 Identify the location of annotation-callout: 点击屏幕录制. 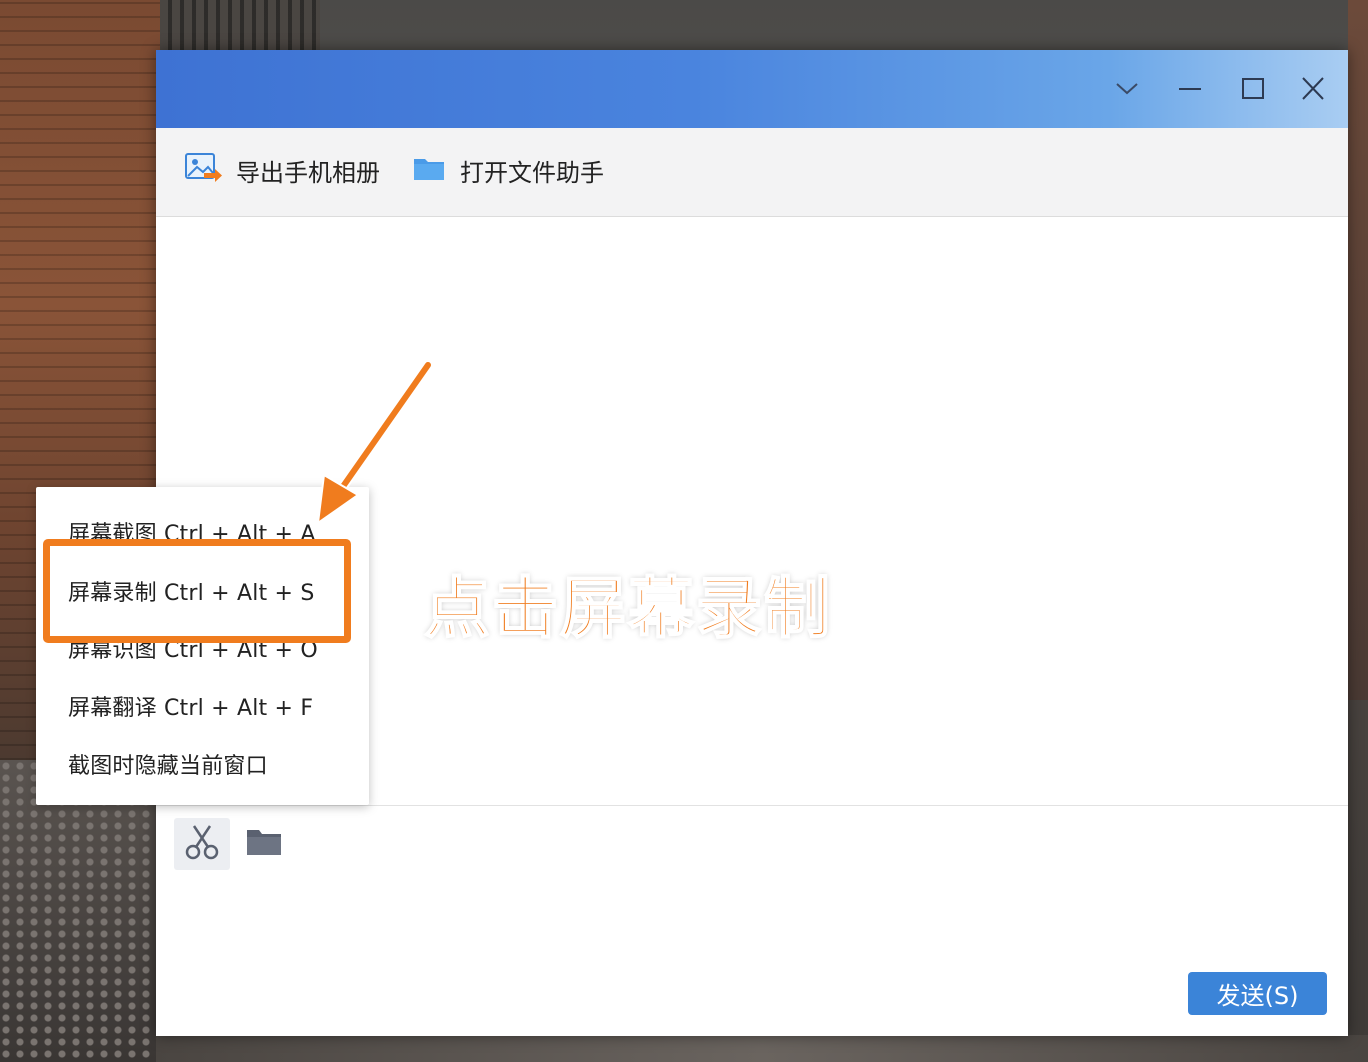
(627, 608).